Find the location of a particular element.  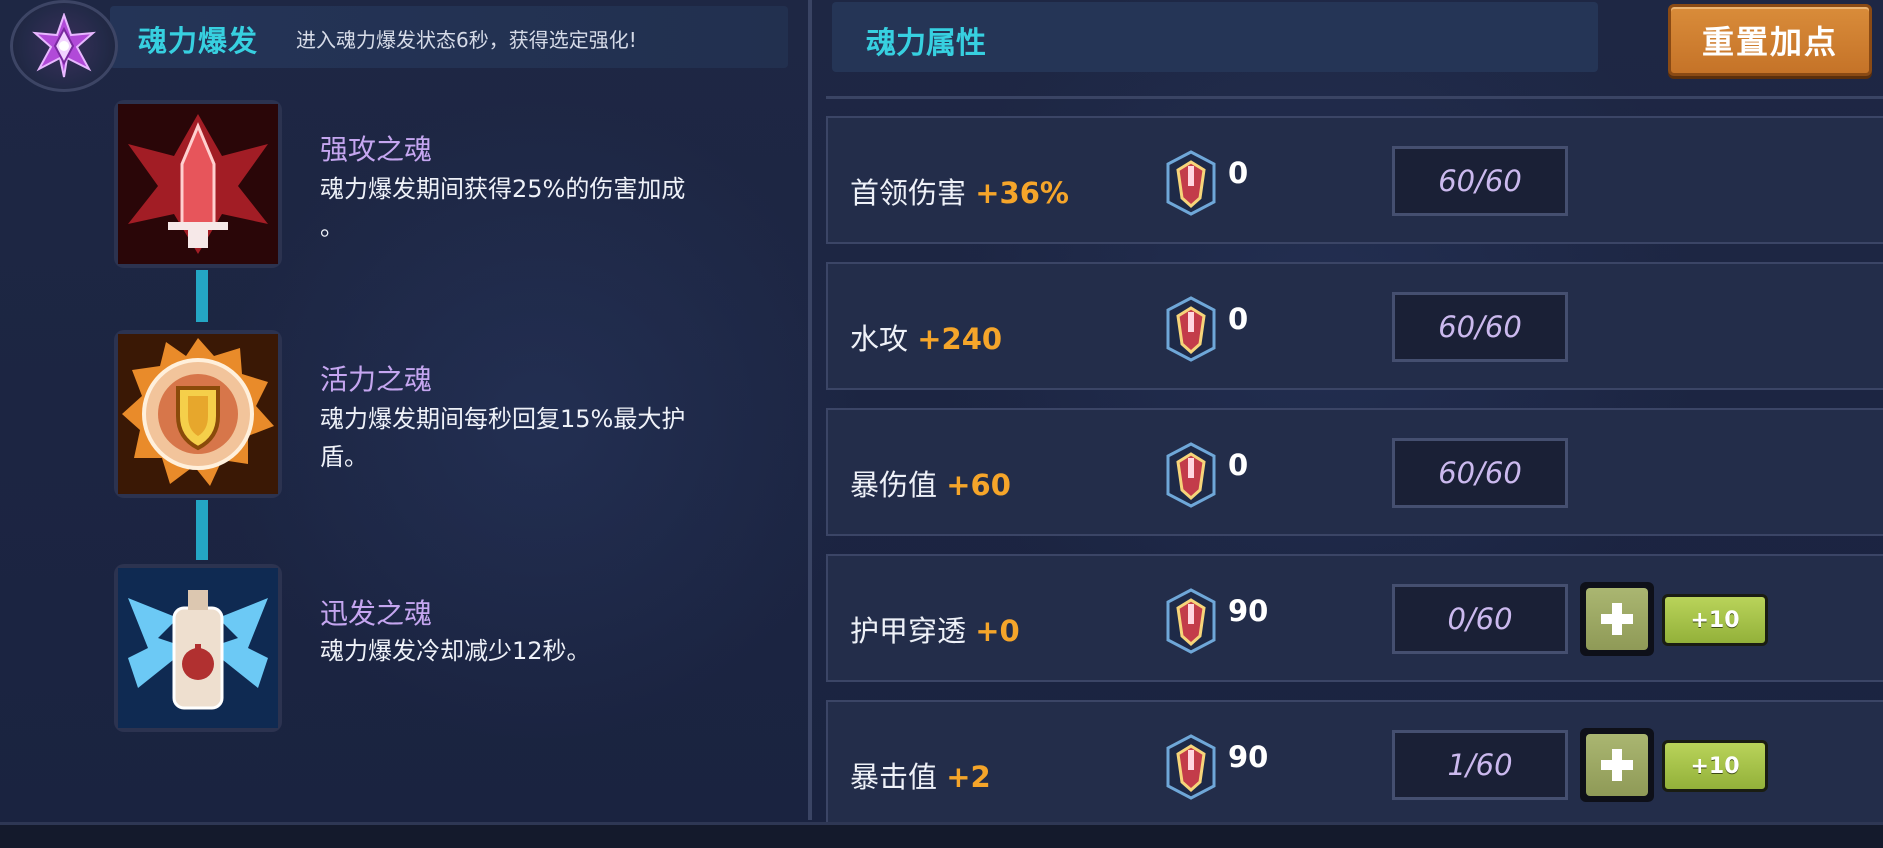

attribute-bonus: +60 is located at coordinates (978, 485).